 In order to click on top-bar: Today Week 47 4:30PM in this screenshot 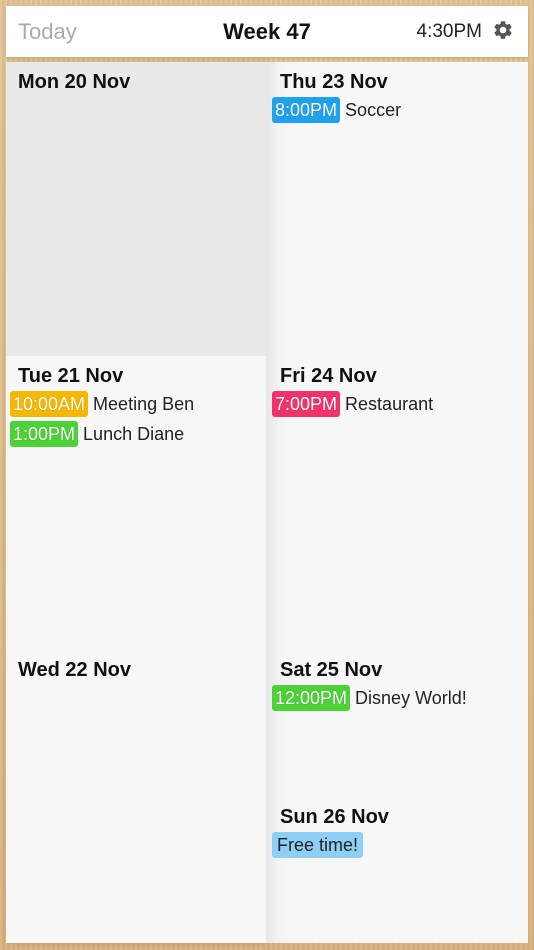, I will do `click(267, 31)`.